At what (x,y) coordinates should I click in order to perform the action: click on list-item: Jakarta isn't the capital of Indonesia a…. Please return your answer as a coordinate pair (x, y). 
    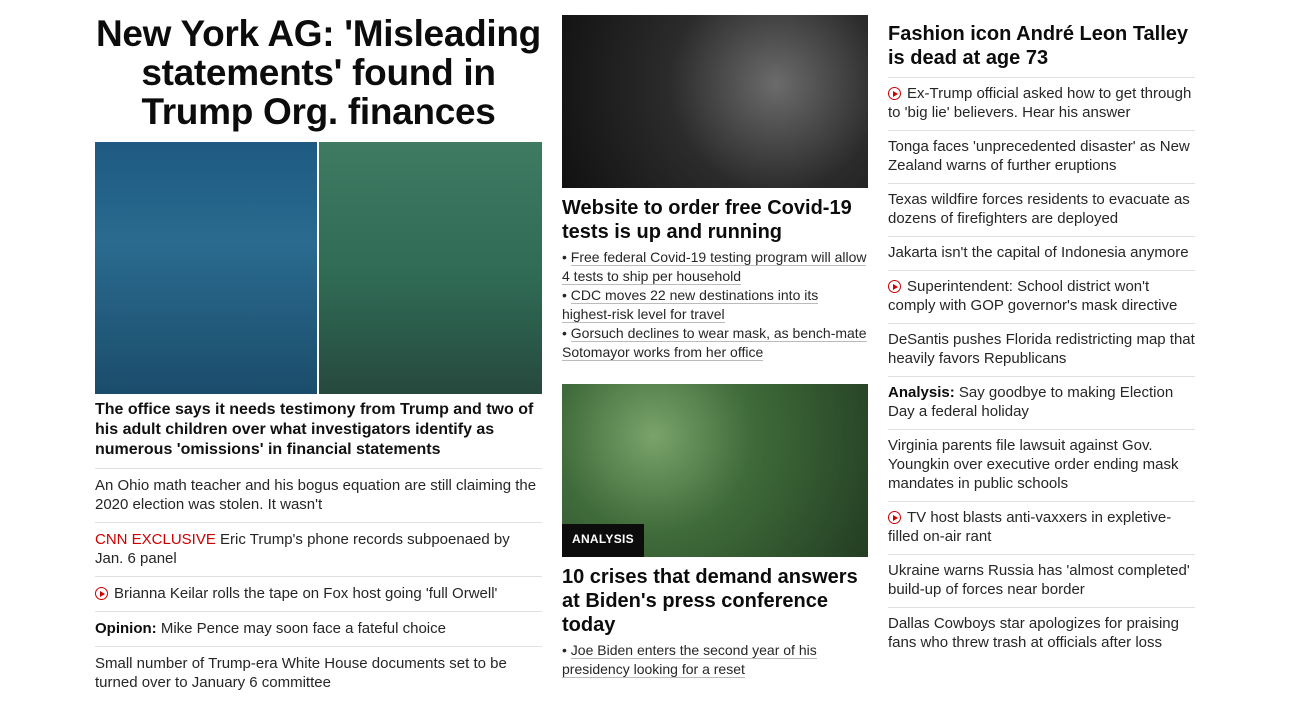
    Looking at the image, I should click on (1041, 253).